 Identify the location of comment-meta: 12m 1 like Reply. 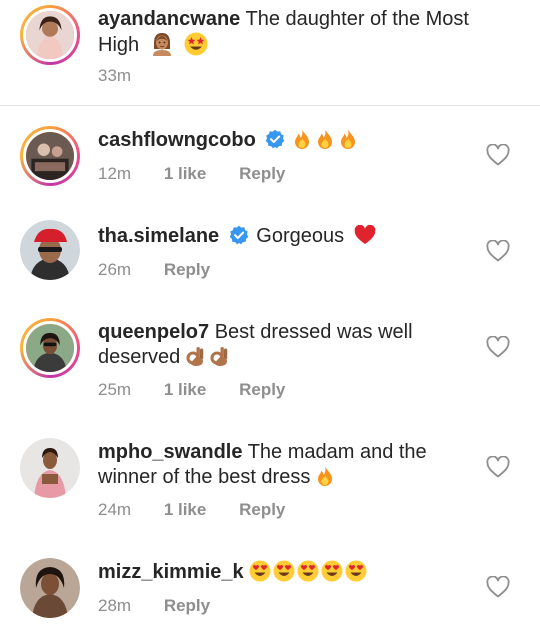
(205, 174).